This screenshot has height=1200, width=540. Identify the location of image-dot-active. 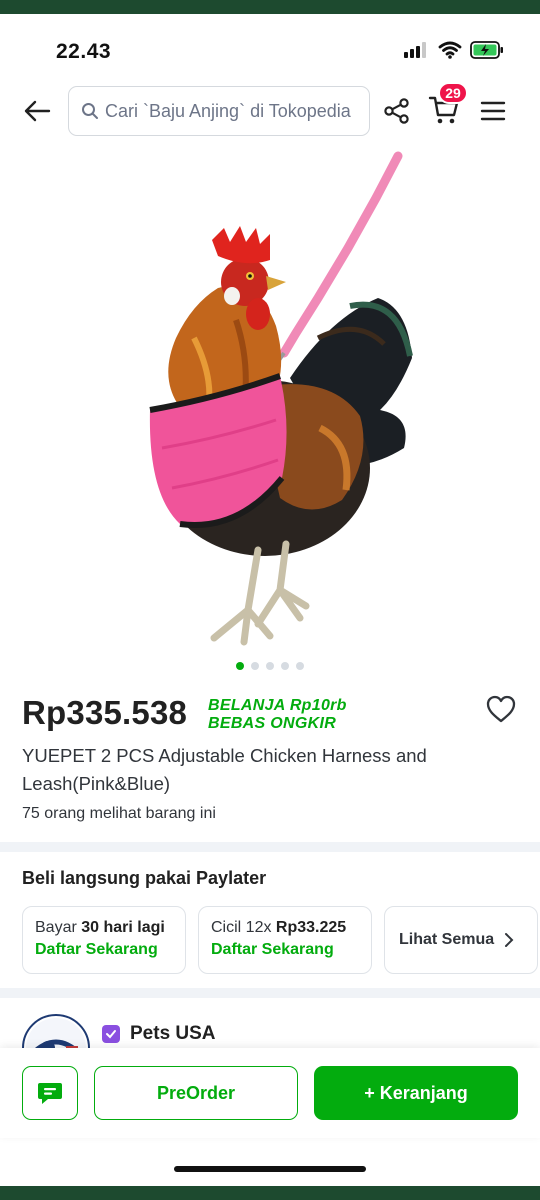
(240, 666).